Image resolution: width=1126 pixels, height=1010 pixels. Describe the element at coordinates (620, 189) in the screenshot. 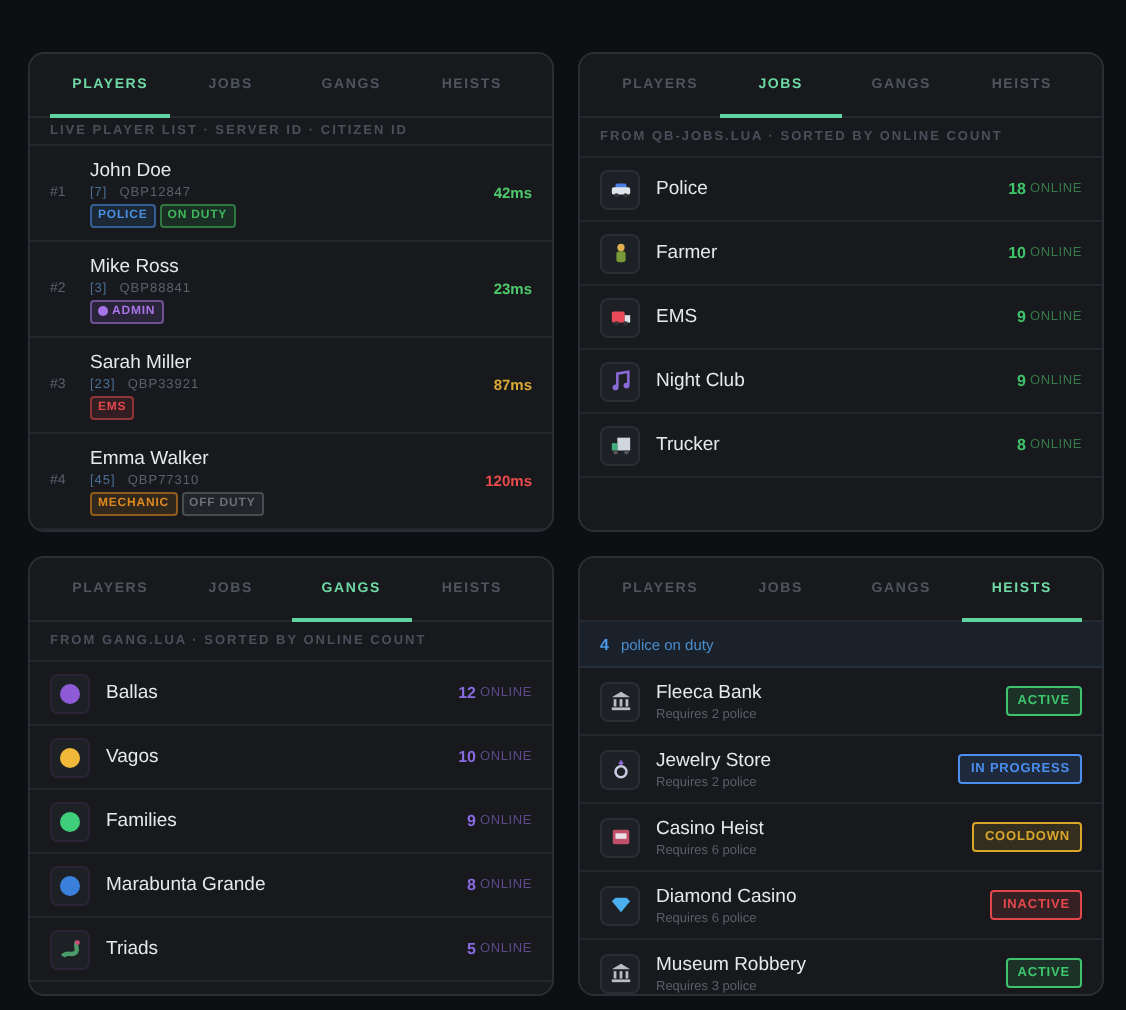

I see `car-icon` at that location.